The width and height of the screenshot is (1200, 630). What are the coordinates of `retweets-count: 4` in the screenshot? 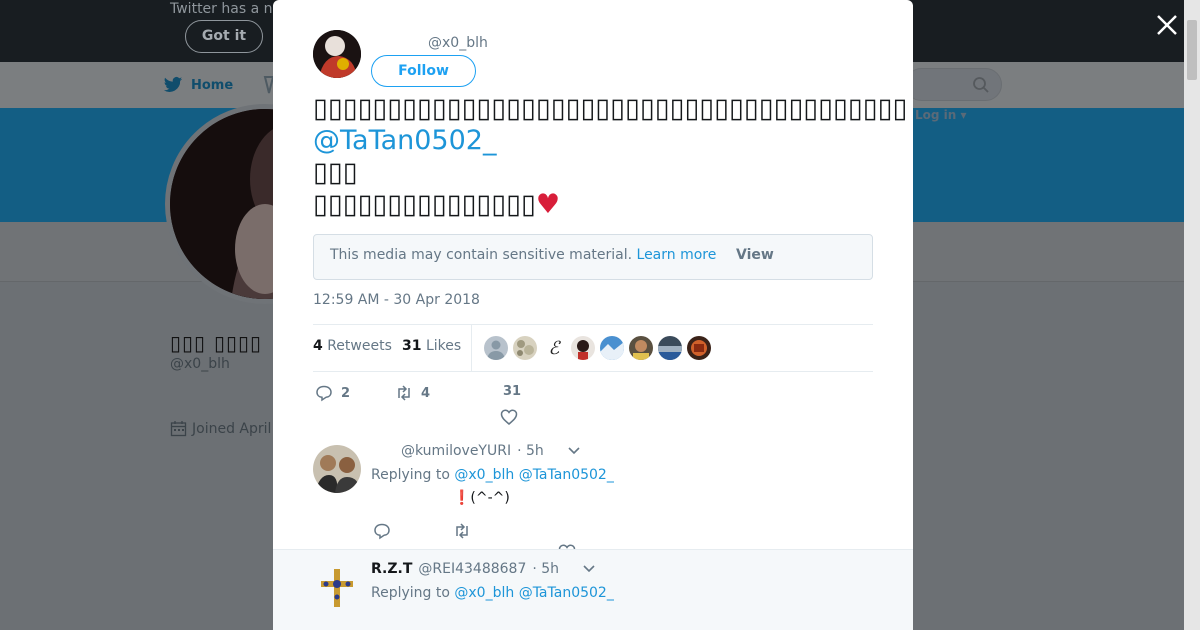 It's located at (318, 346).